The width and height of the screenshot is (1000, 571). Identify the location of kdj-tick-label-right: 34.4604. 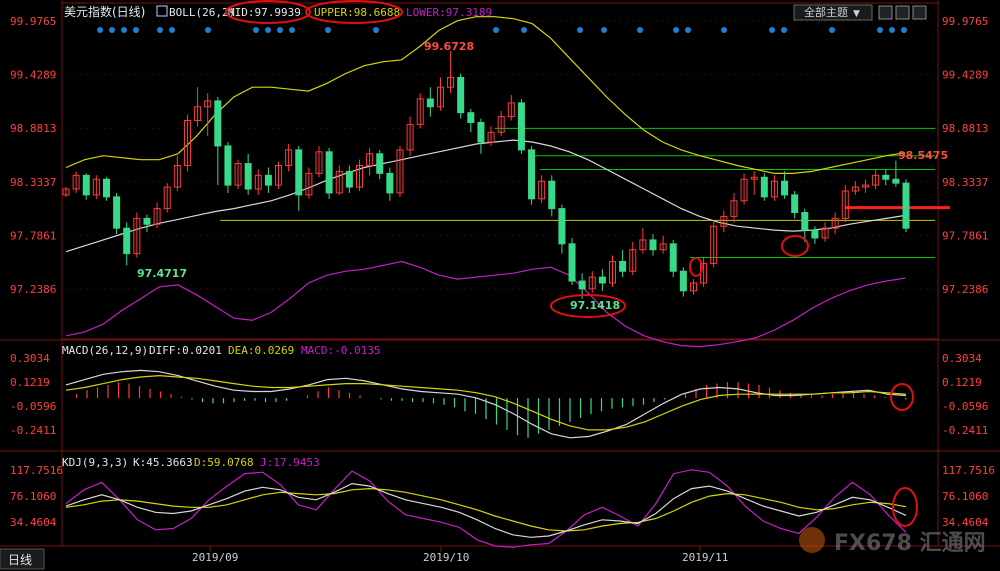
(965, 522).